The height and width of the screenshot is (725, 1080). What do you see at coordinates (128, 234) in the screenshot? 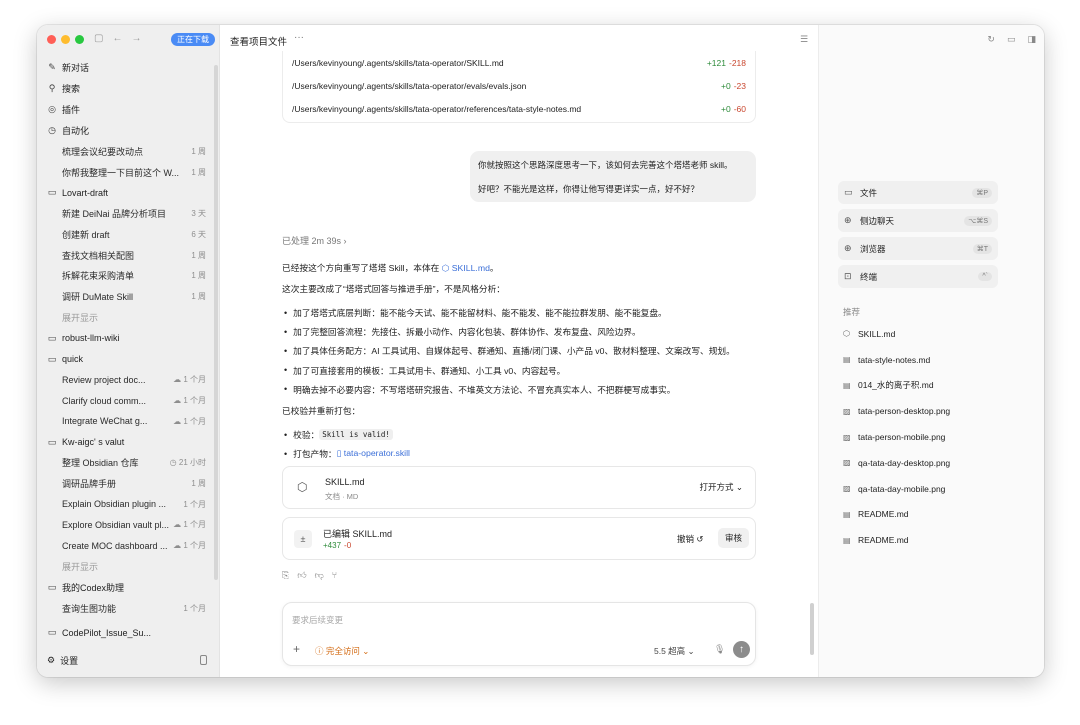
I see `thread-item: 创建新 draft 6 天` at bounding box center [128, 234].